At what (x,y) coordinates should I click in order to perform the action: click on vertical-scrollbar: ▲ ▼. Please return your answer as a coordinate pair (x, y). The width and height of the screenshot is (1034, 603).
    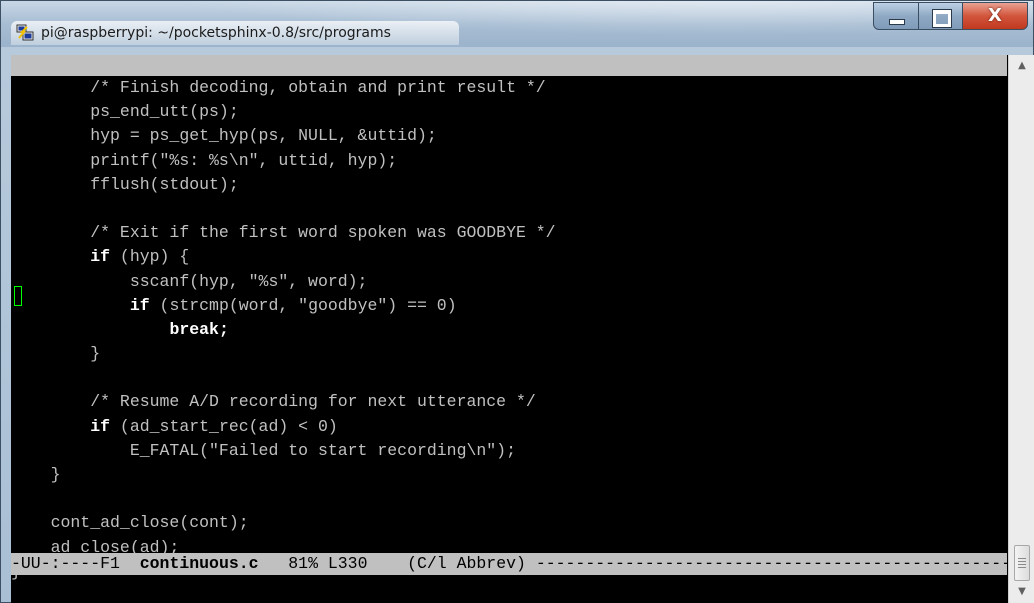
    Looking at the image, I should click on (1021, 329).